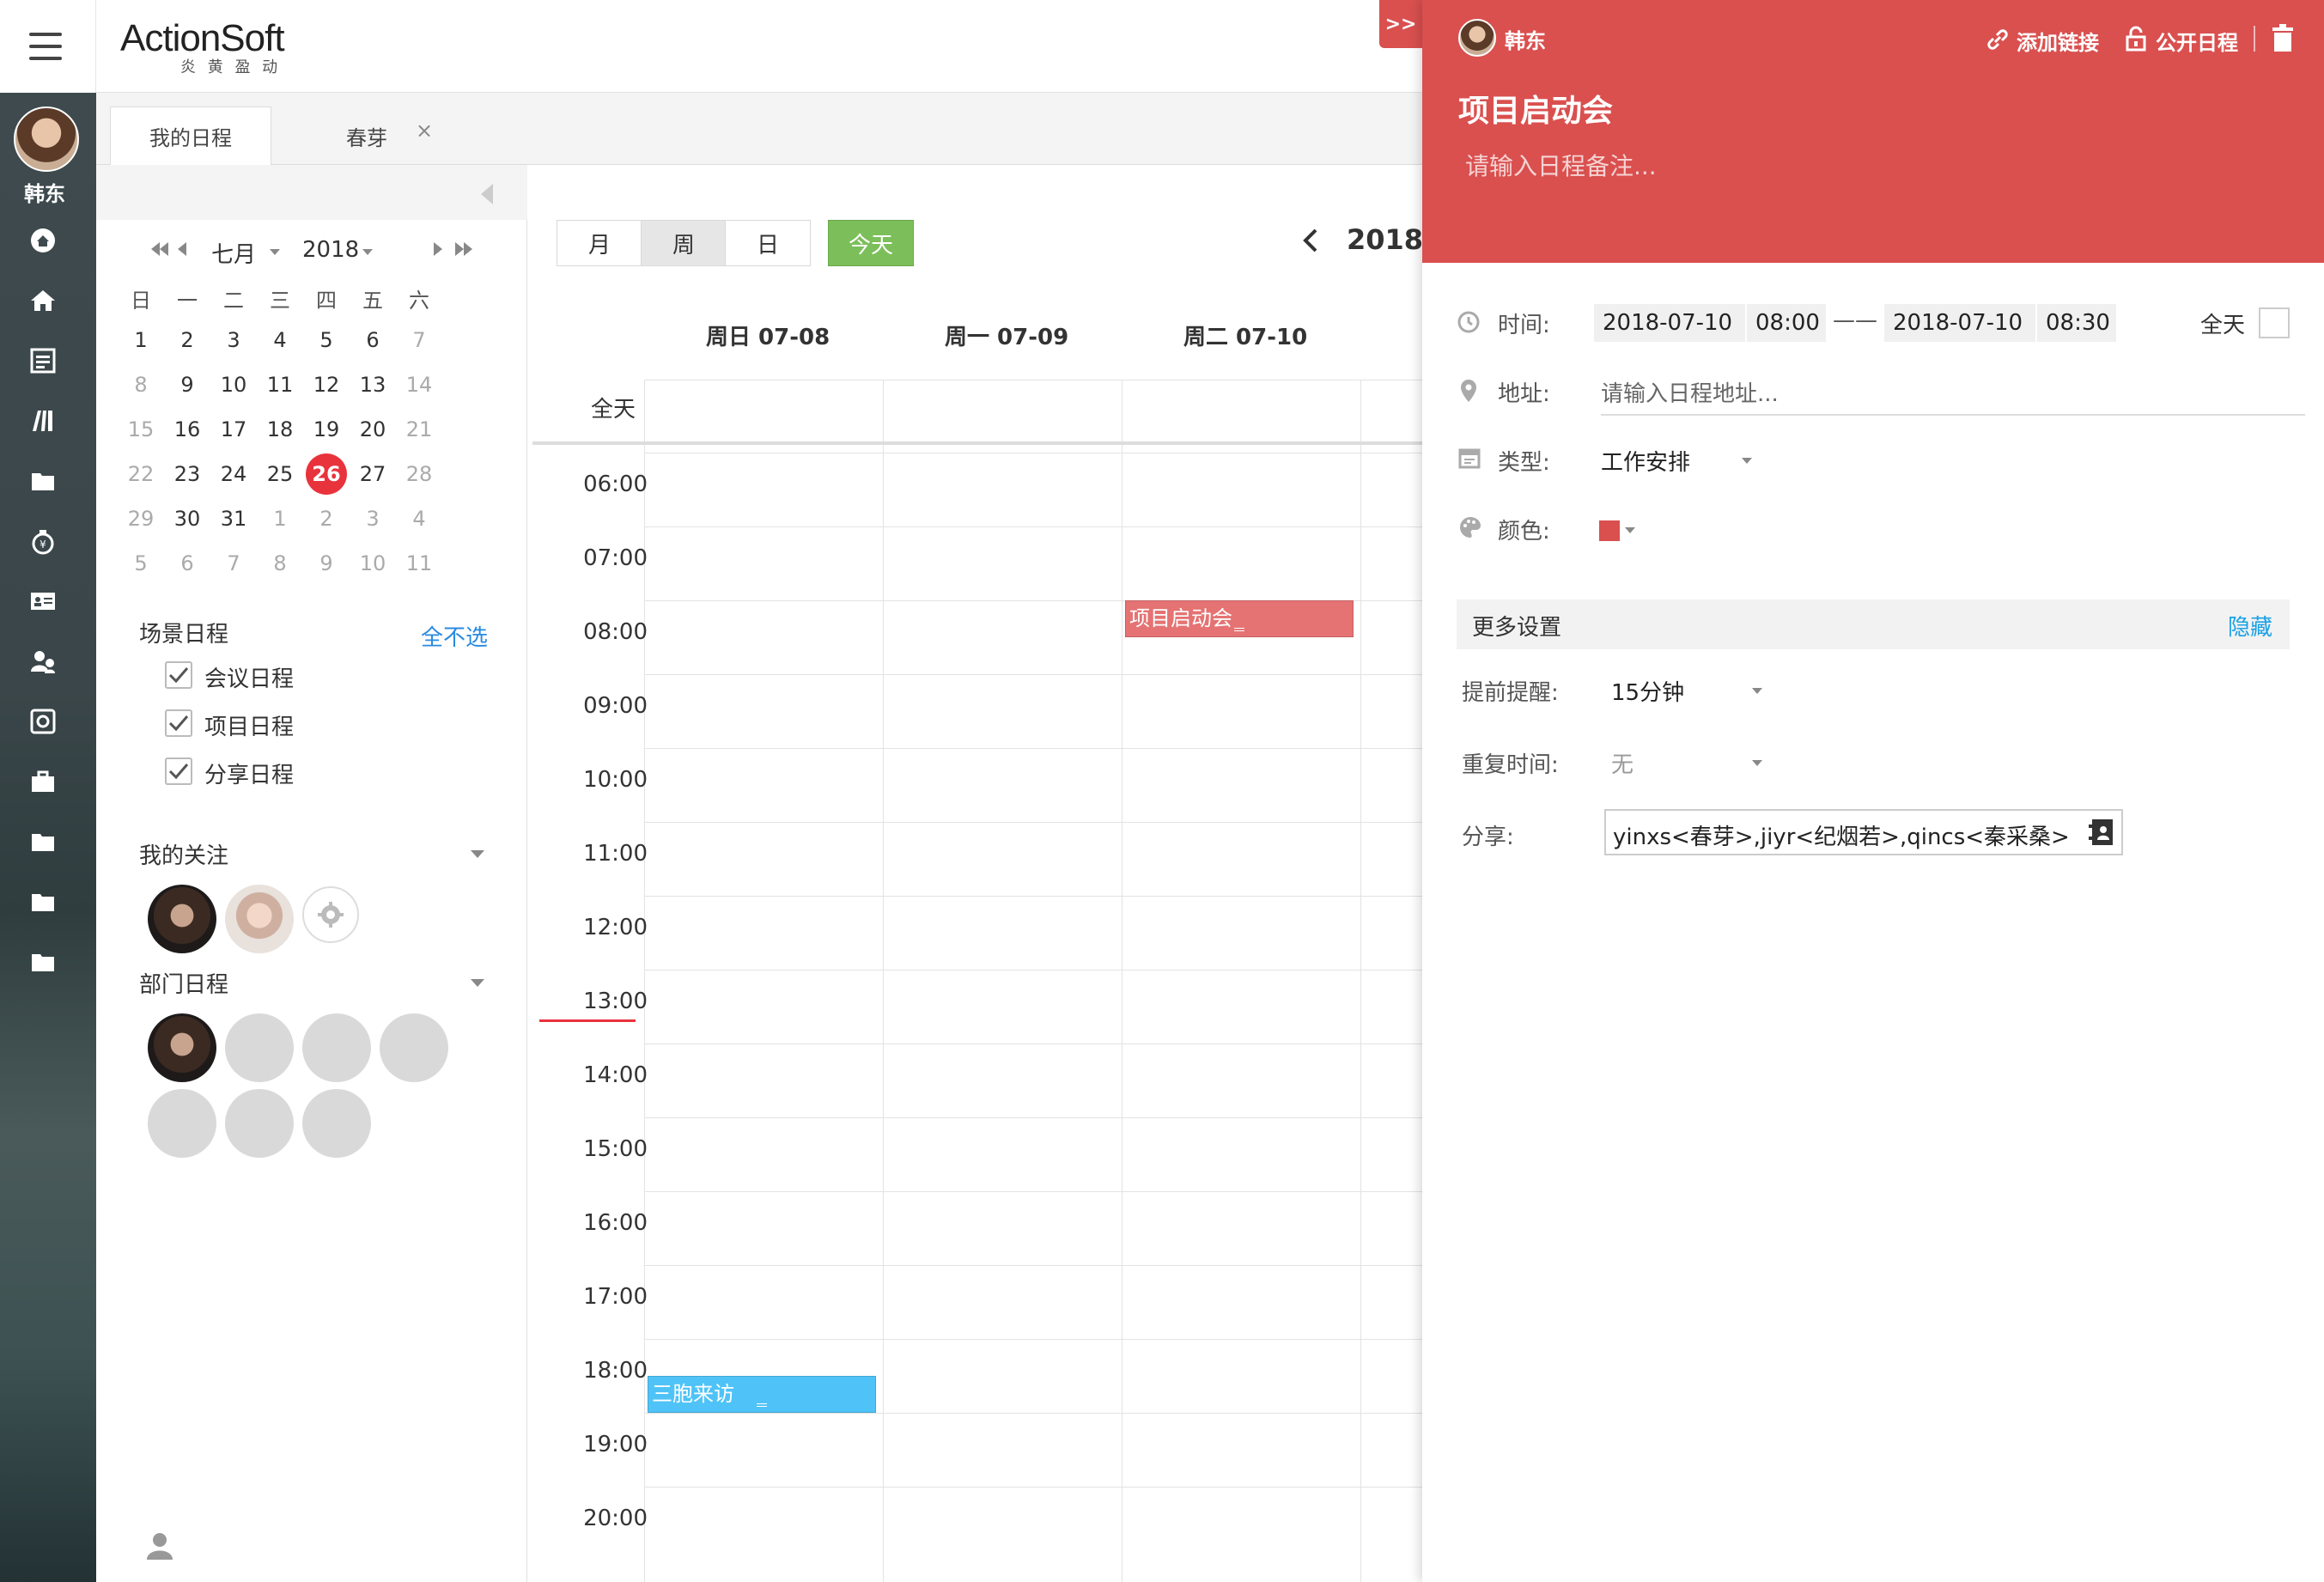  What do you see at coordinates (234, 519) in the screenshot?
I see `mini-calendar-day: 31` at bounding box center [234, 519].